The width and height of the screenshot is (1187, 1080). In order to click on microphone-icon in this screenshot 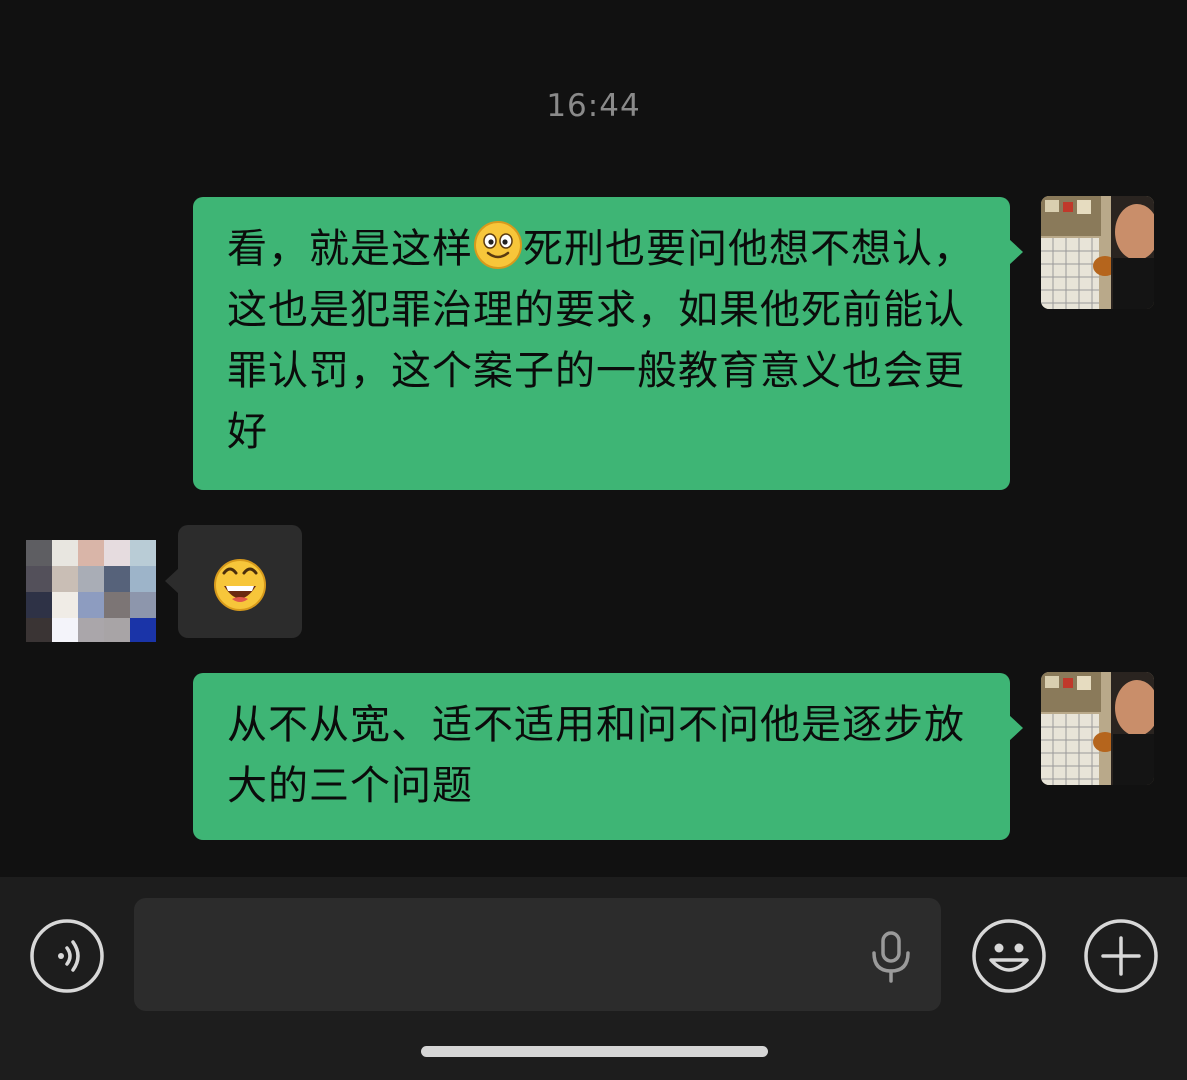, I will do `click(891, 957)`.